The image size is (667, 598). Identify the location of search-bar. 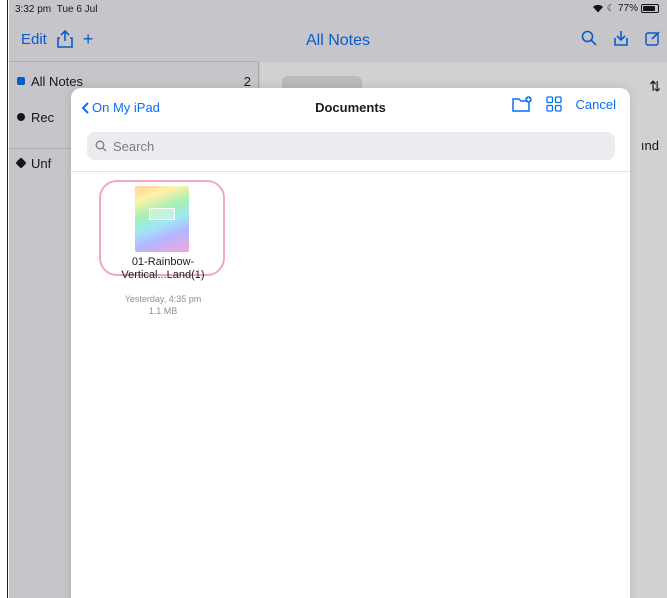
(351, 146).